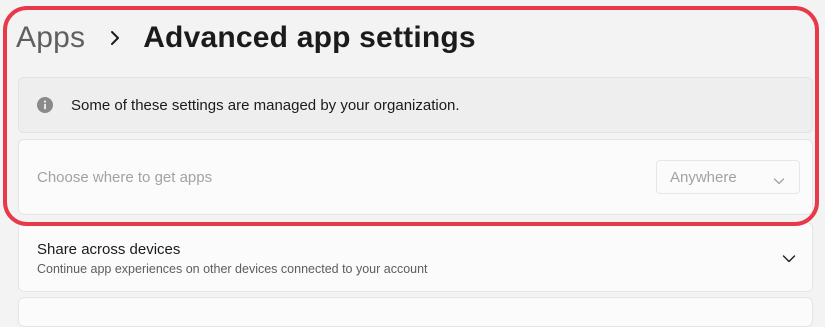 The image size is (825, 327). I want to click on app-source-dropdown: Anywhere, so click(728, 177).